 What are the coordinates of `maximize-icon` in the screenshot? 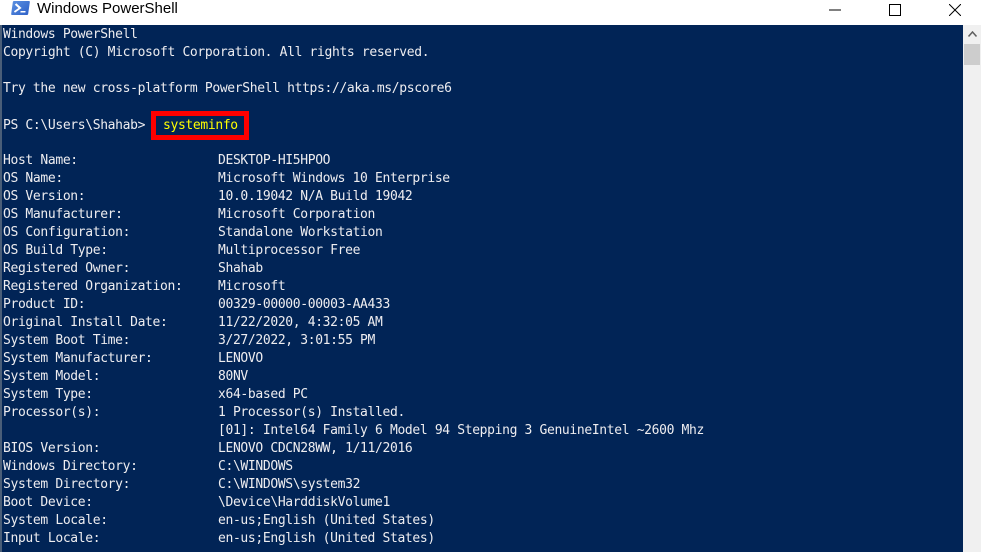 It's located at (895, 10).